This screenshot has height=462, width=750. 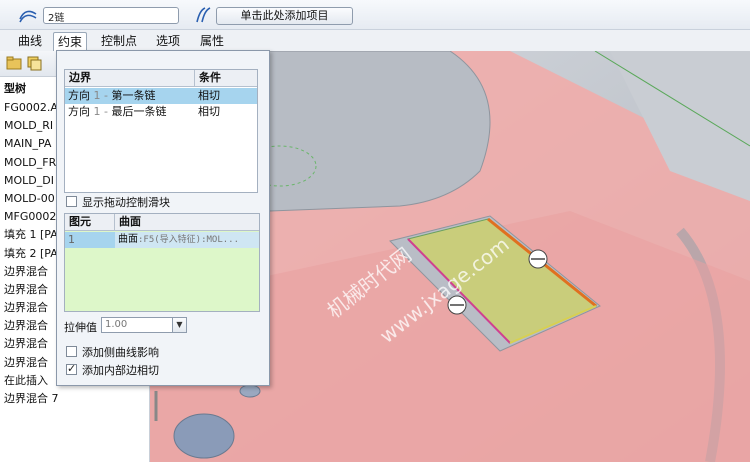 I want to click on add-inner-edge-tangent-checkbox, so click(x=71, y=368).